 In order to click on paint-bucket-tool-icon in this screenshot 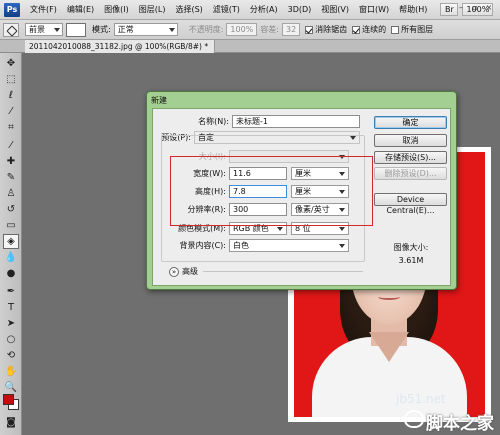, I will do `click(11, 29)`.